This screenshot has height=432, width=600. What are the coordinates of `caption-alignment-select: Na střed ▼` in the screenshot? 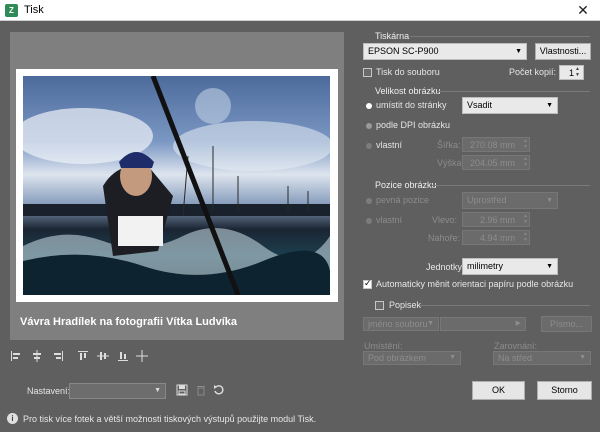 It's located at (542, 358).